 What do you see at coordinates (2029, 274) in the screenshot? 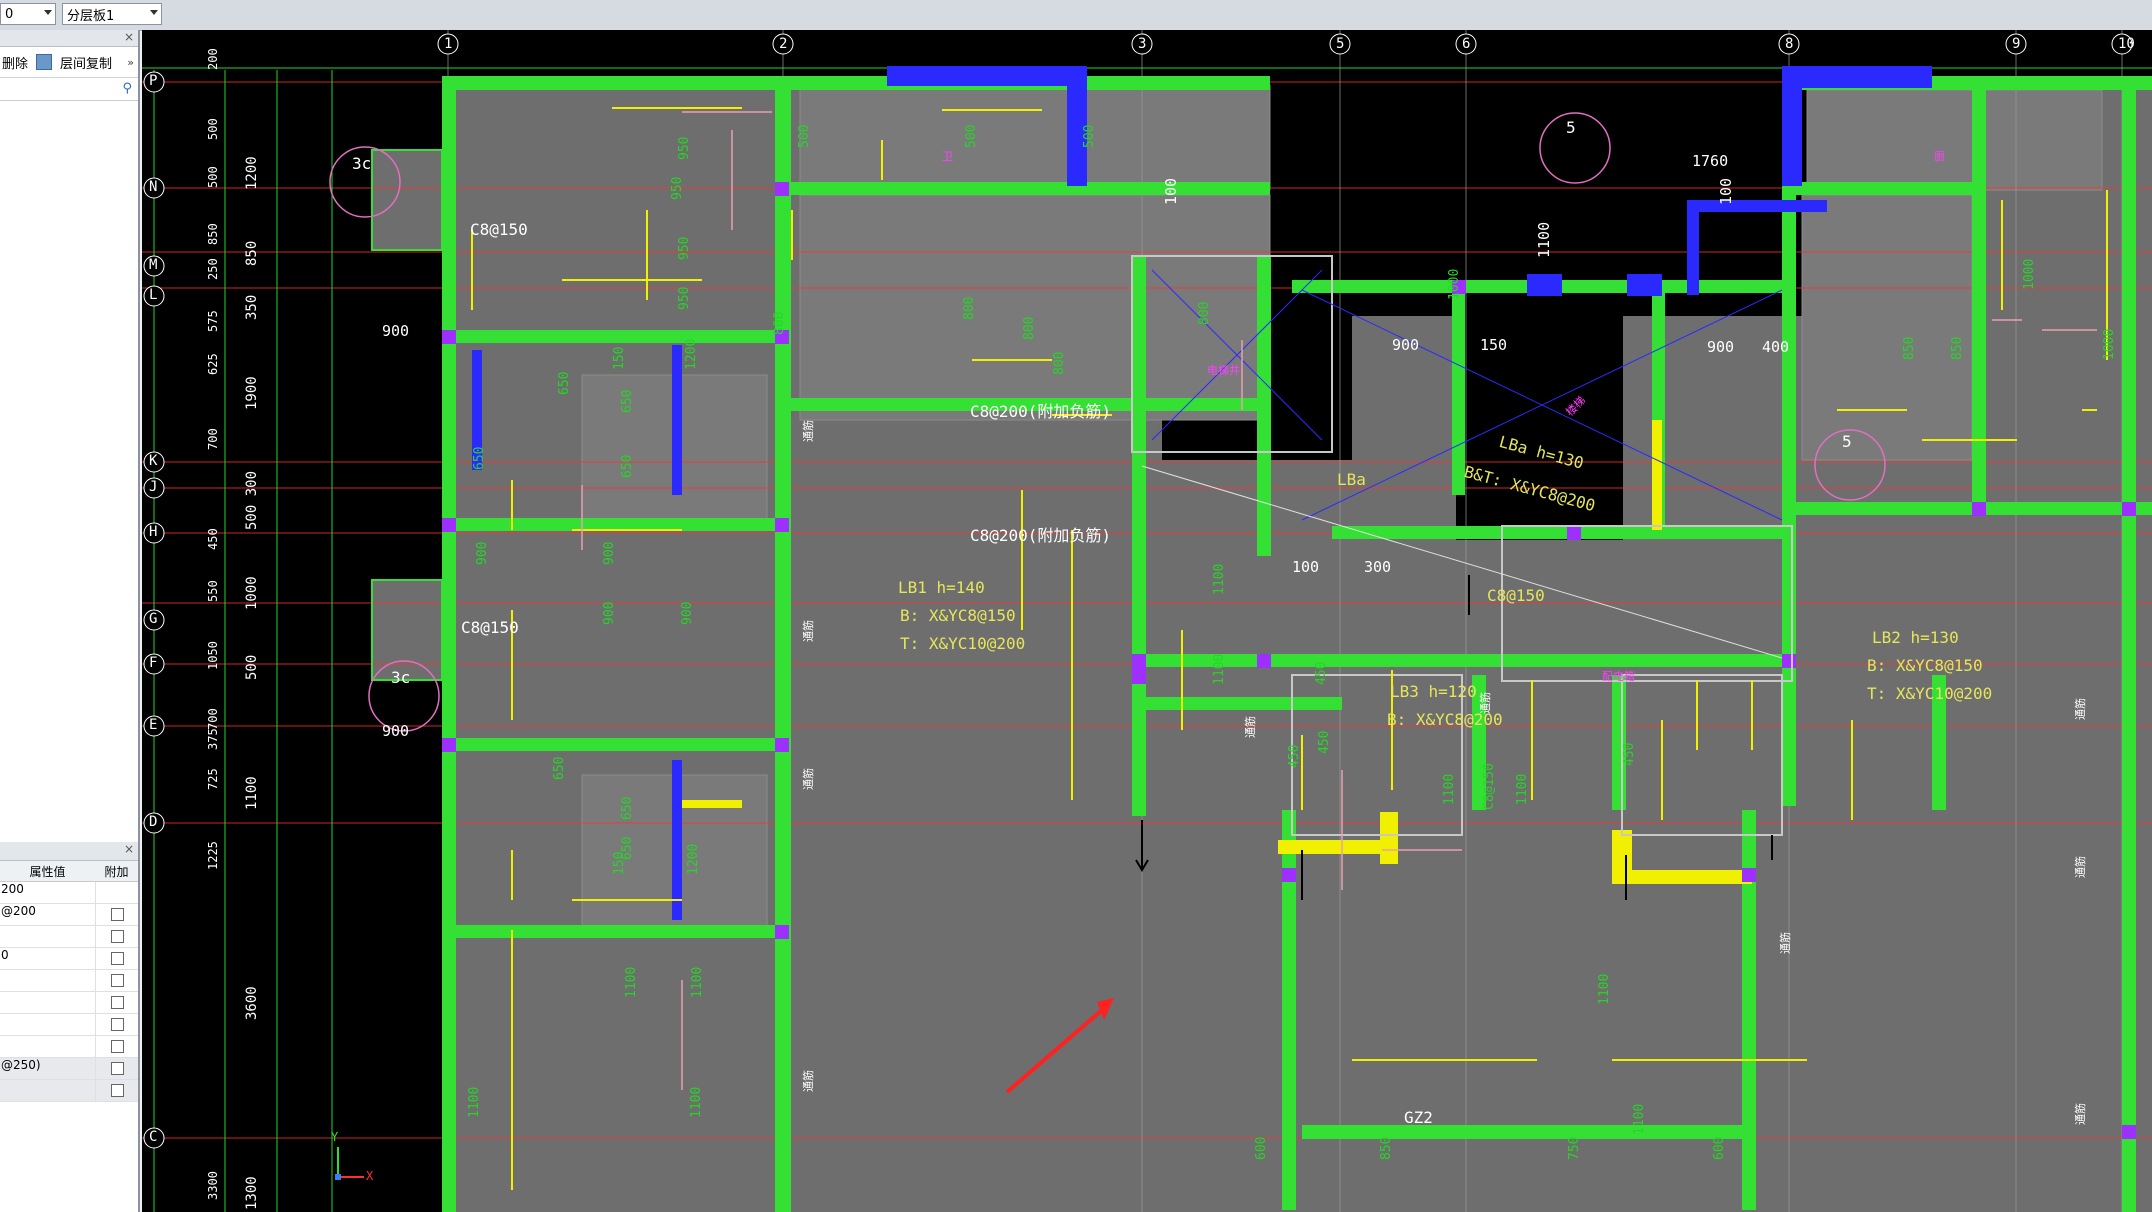
I see `rebar-length-label: 1000` at bounding box center [2029, 274].